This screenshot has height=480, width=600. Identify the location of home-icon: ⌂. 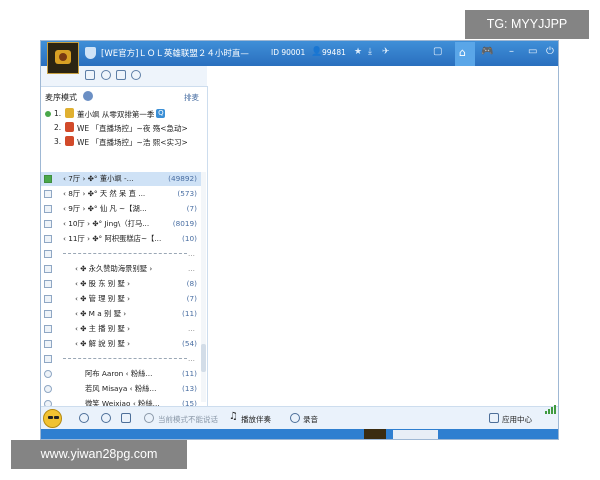
(462, 52).